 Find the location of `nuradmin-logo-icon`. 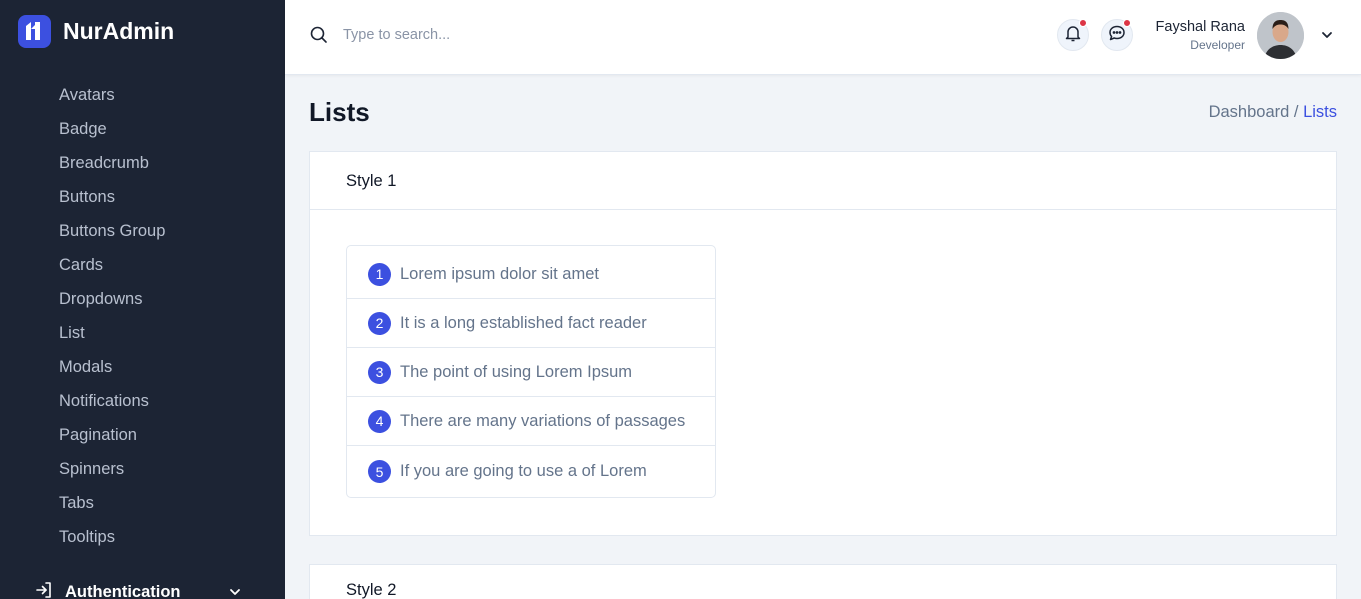

nuradmin-logo-icon is located at coordinates (34, 31).